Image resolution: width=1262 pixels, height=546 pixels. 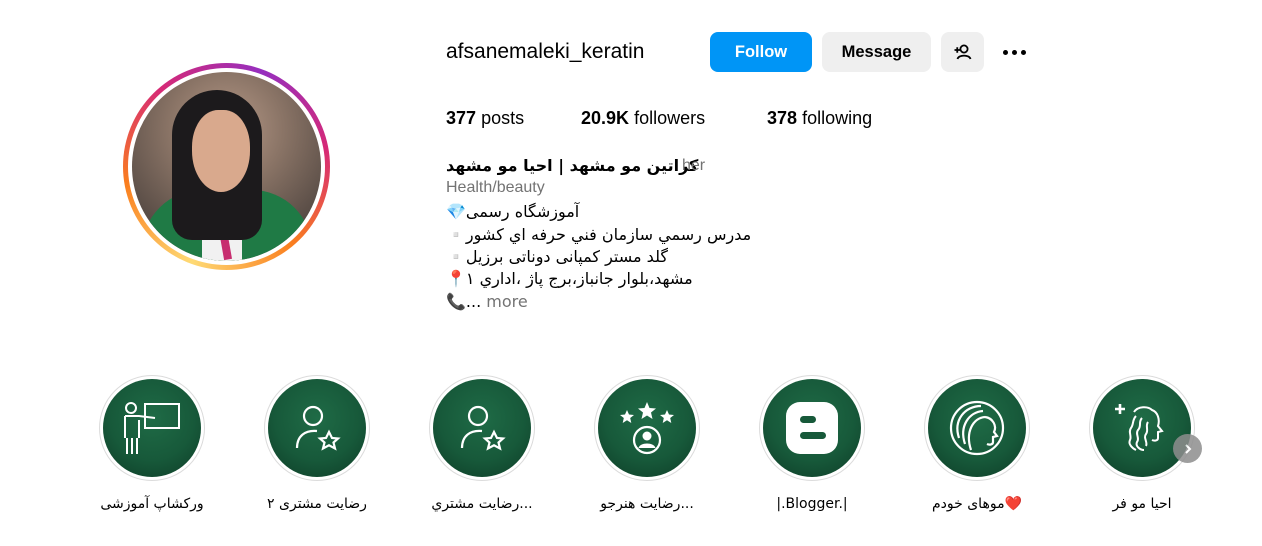 I want to click on curly-hair-plus-icon, so click(x=1139, y=427).